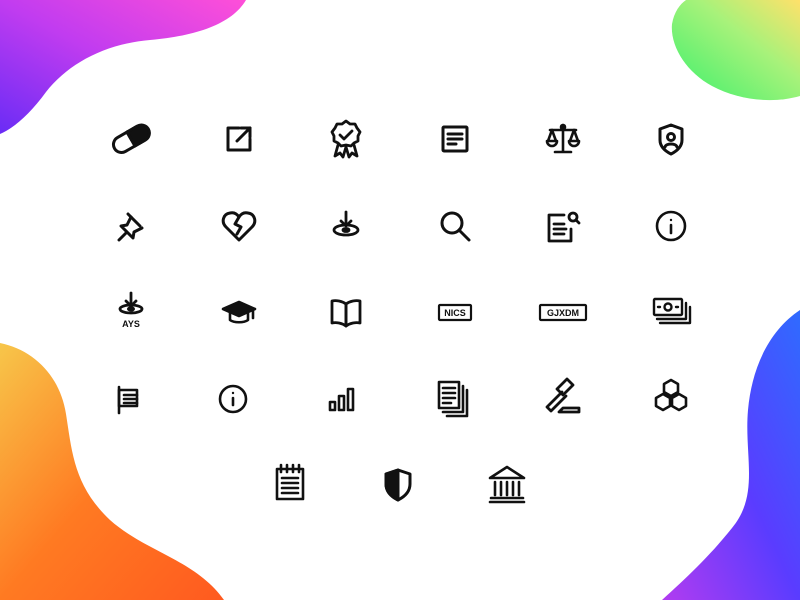 This screenshot has height=600, width=800. What do you see at coordinates (507, 484) in the screenshot?
I see `courthouse-icon` at bounding box center [507, 484].